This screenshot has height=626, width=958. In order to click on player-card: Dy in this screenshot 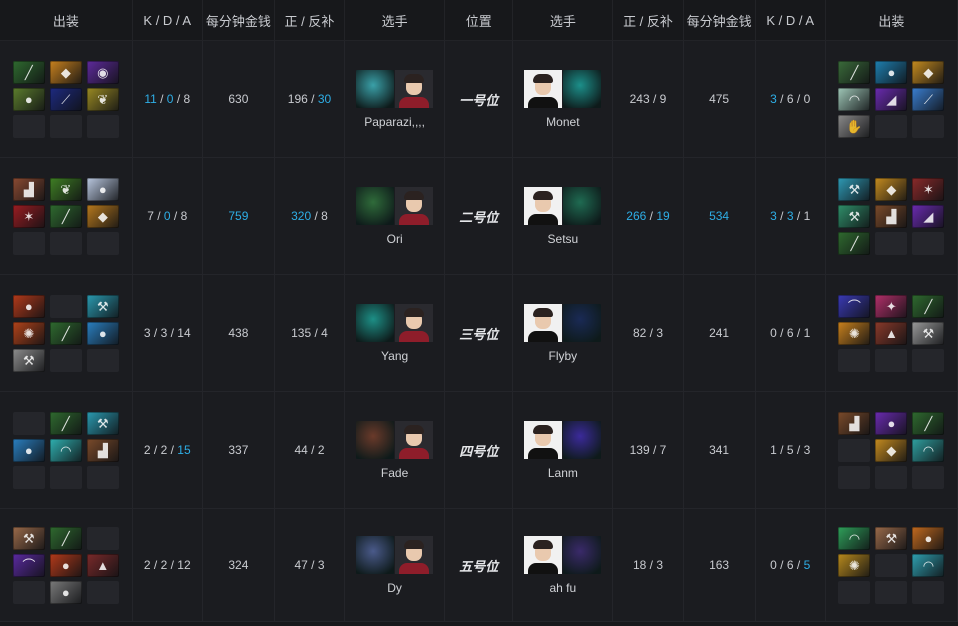, I will do `click(394, 565)`.